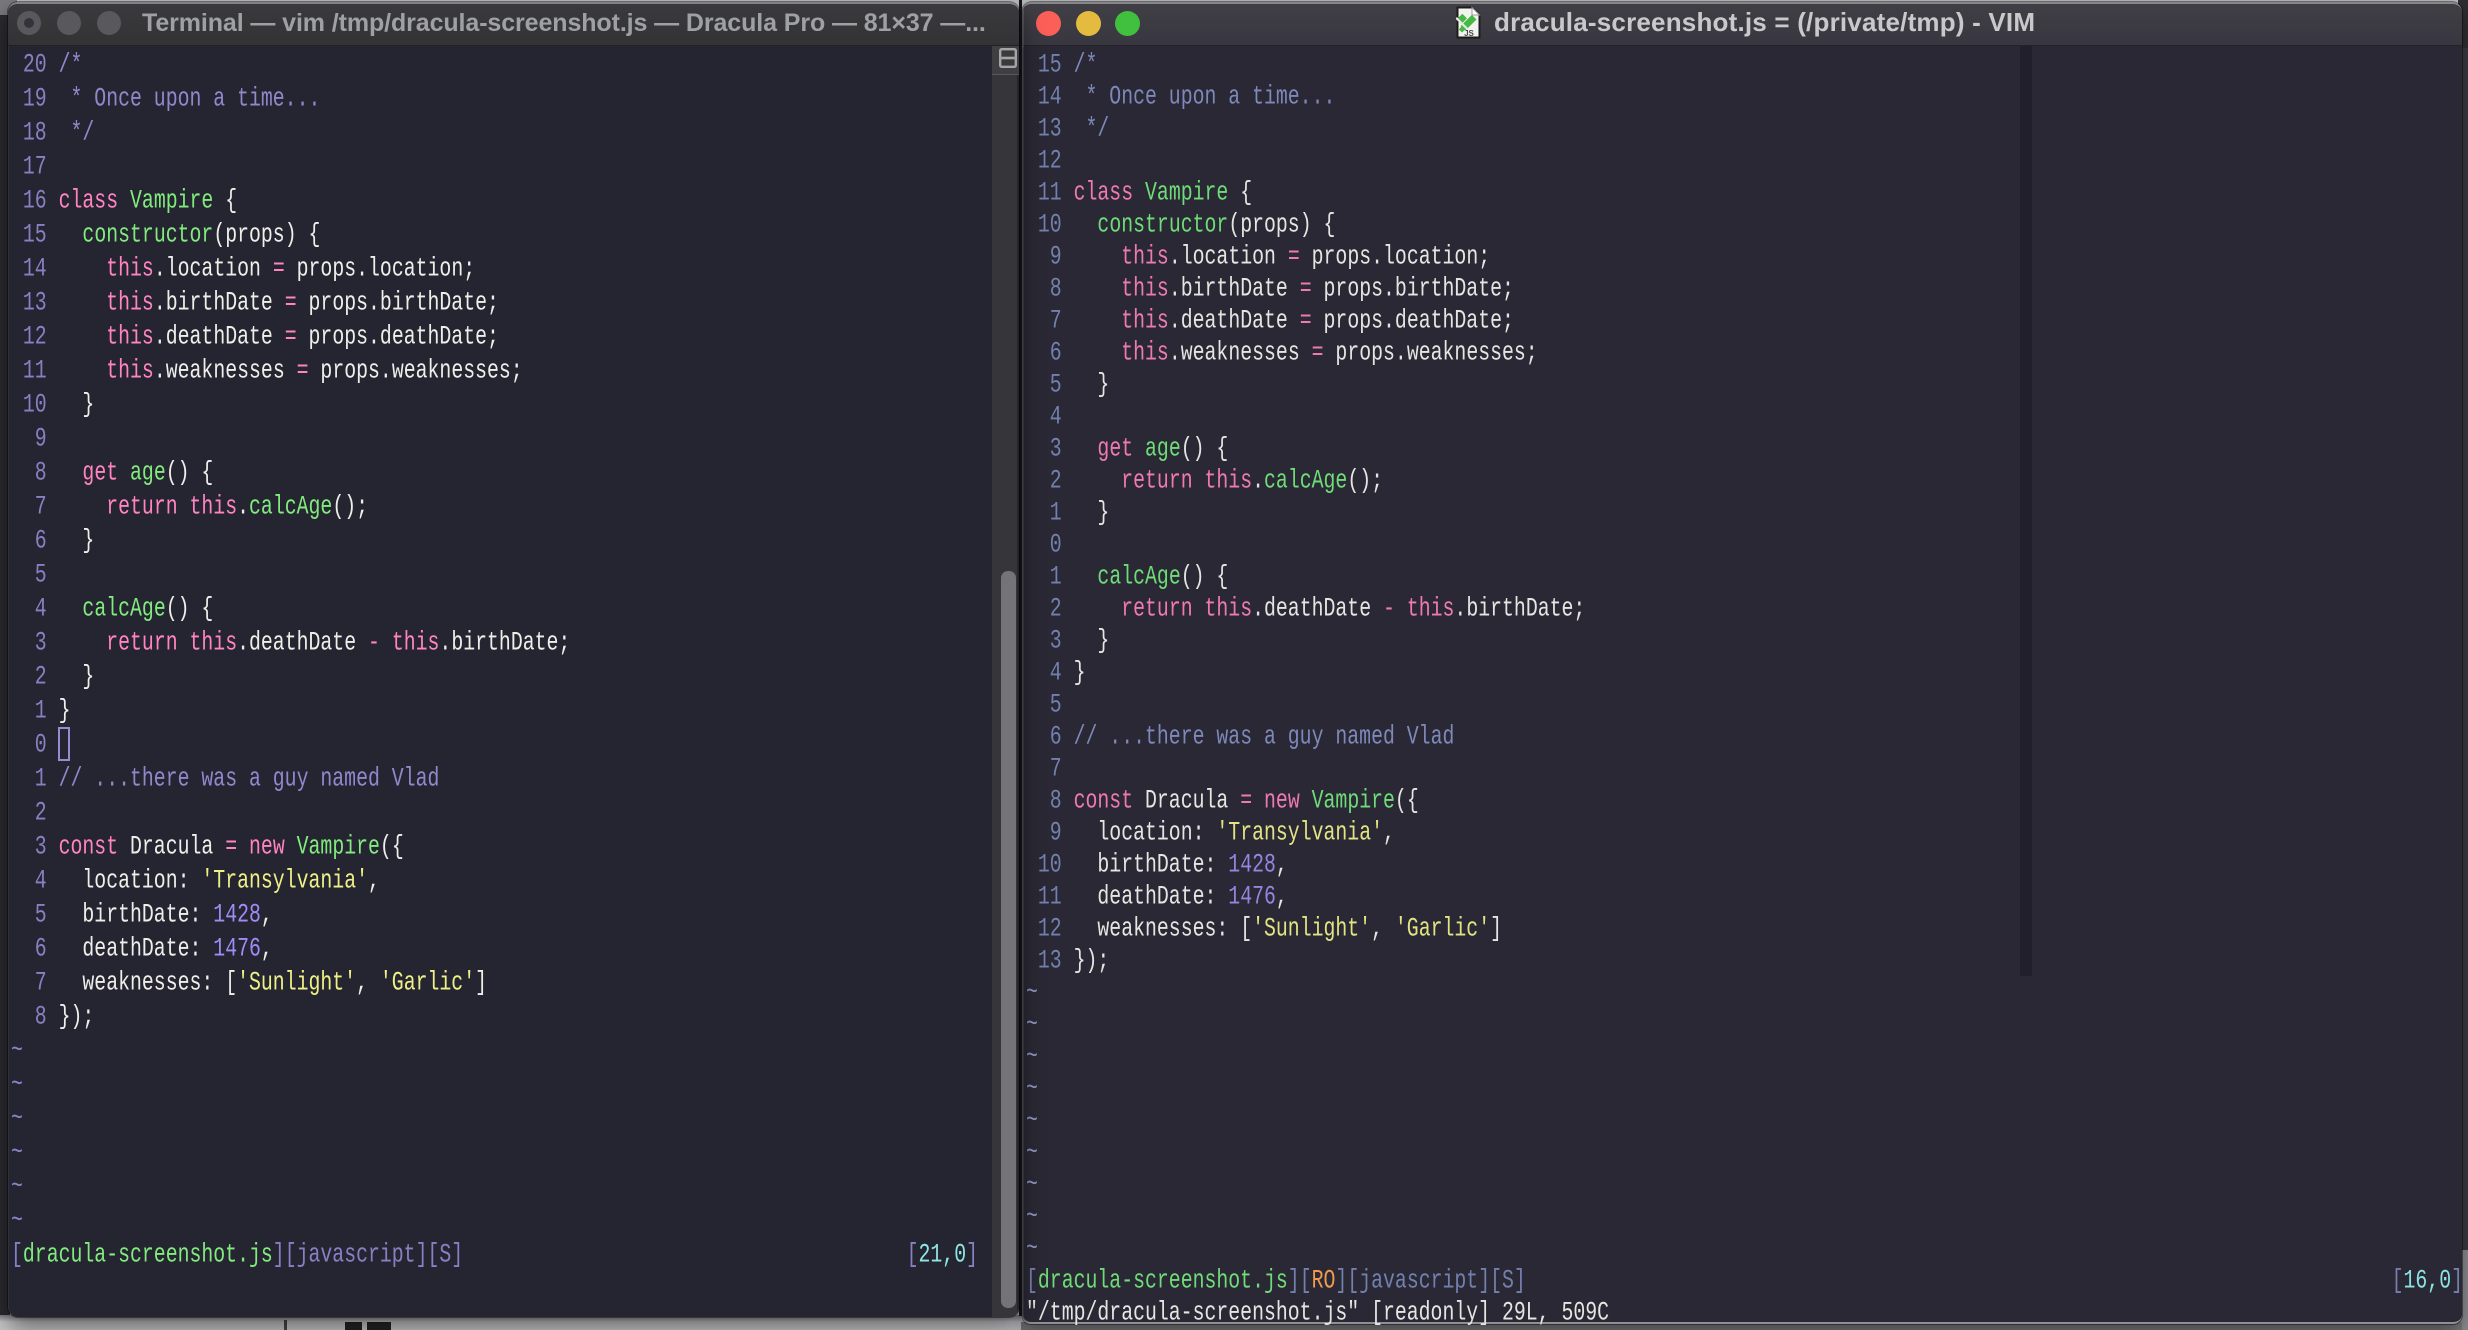 The image size is (2468, 1330). Describe the element at coordinates (1469, 33) in the screenshot. I see `svg-text: JS` at that location.